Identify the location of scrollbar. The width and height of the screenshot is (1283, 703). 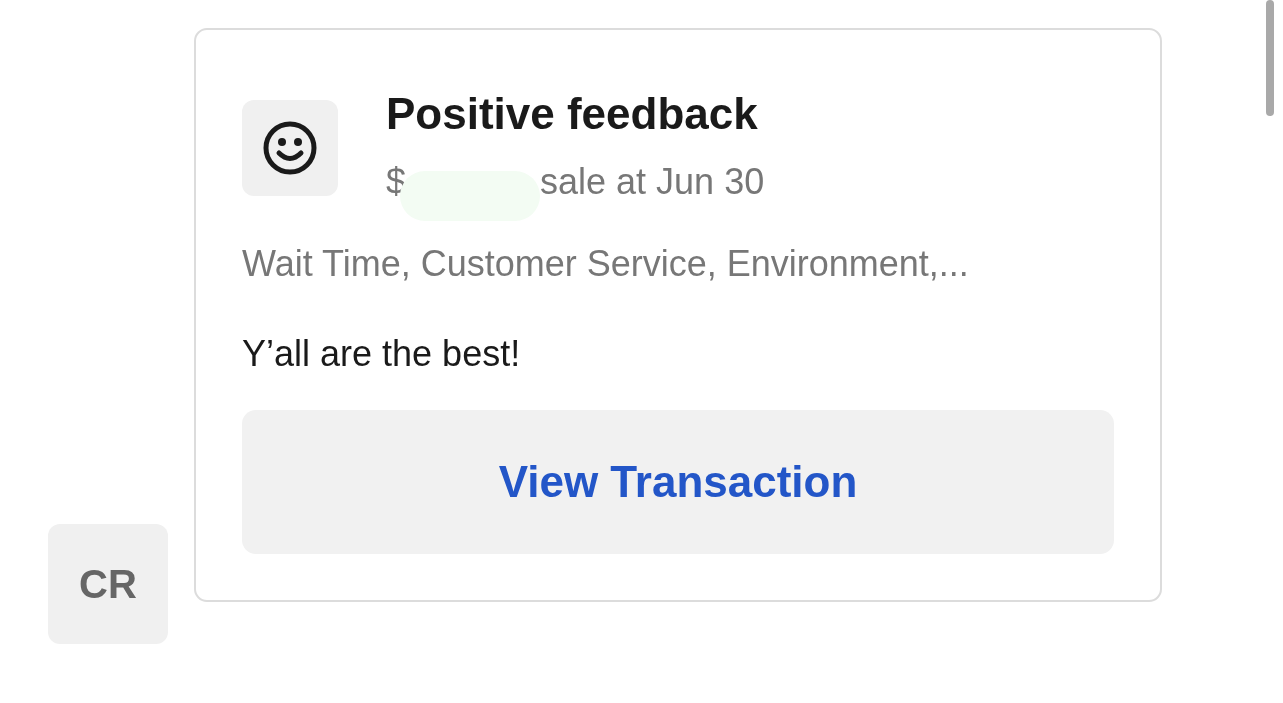
(1270, 58).